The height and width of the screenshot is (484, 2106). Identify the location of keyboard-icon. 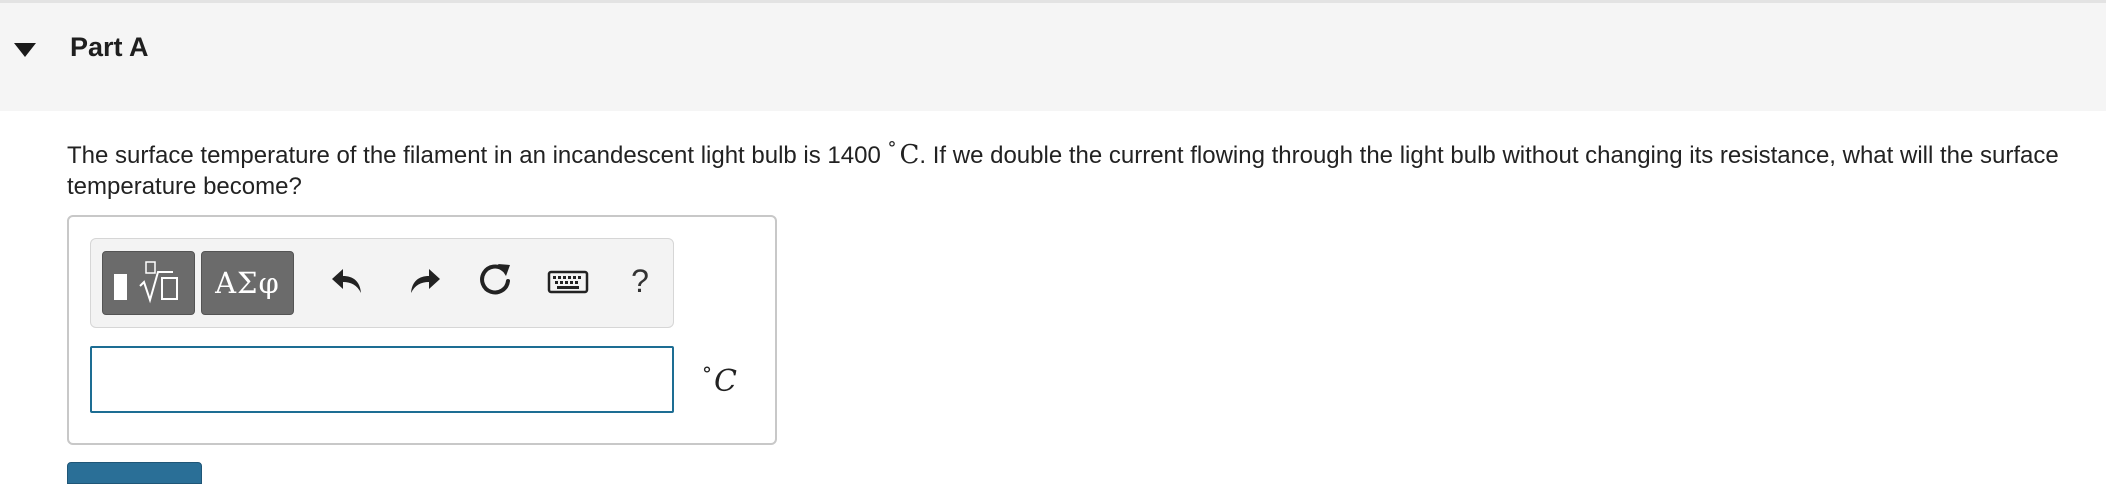
(568, 281).